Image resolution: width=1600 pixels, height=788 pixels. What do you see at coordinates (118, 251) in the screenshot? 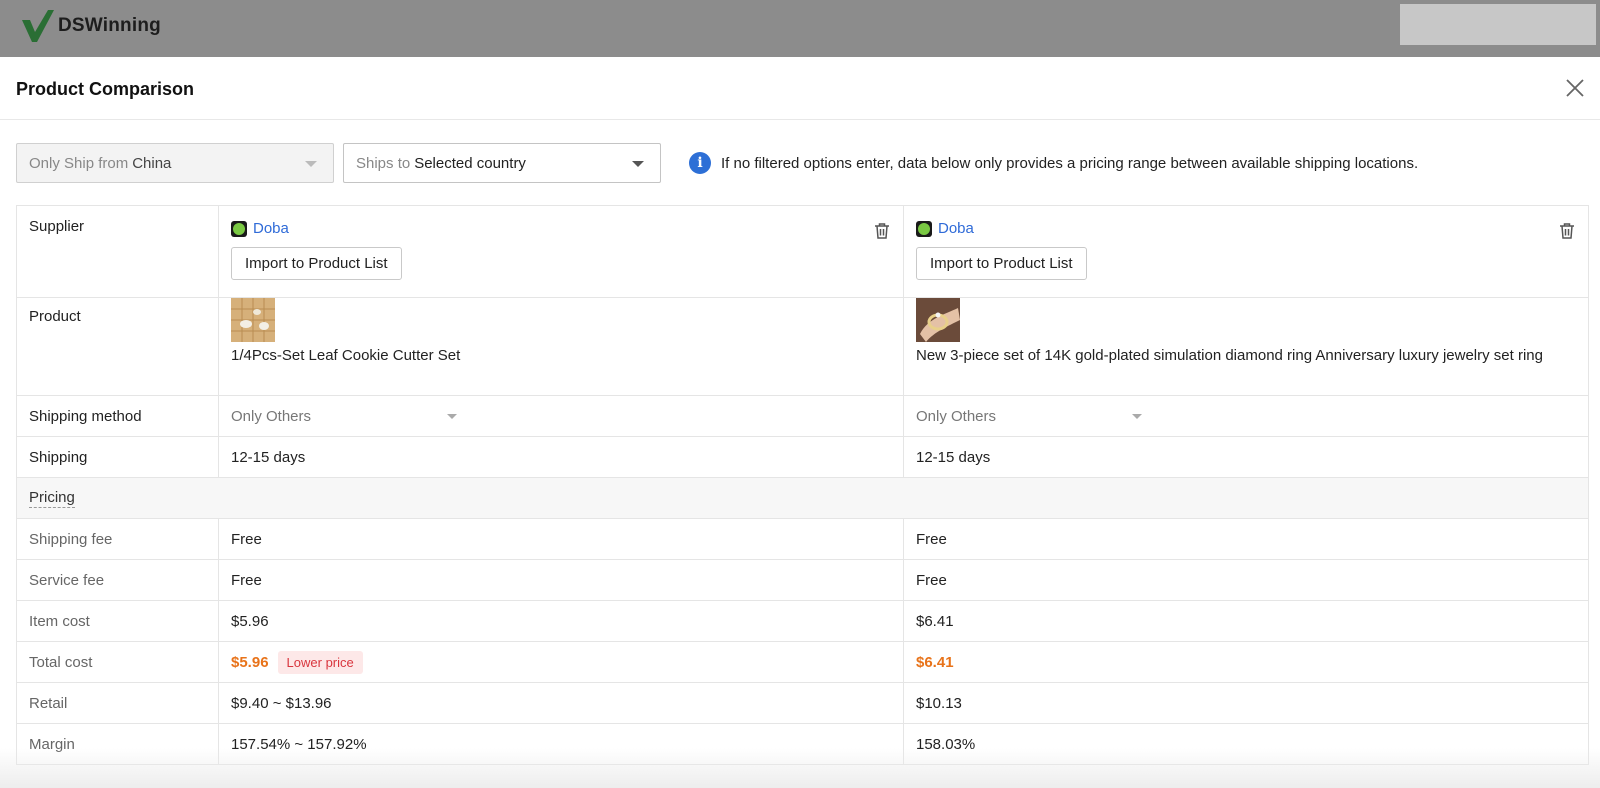
I see `row-label: Supplier` at bounding box center [118, 251].